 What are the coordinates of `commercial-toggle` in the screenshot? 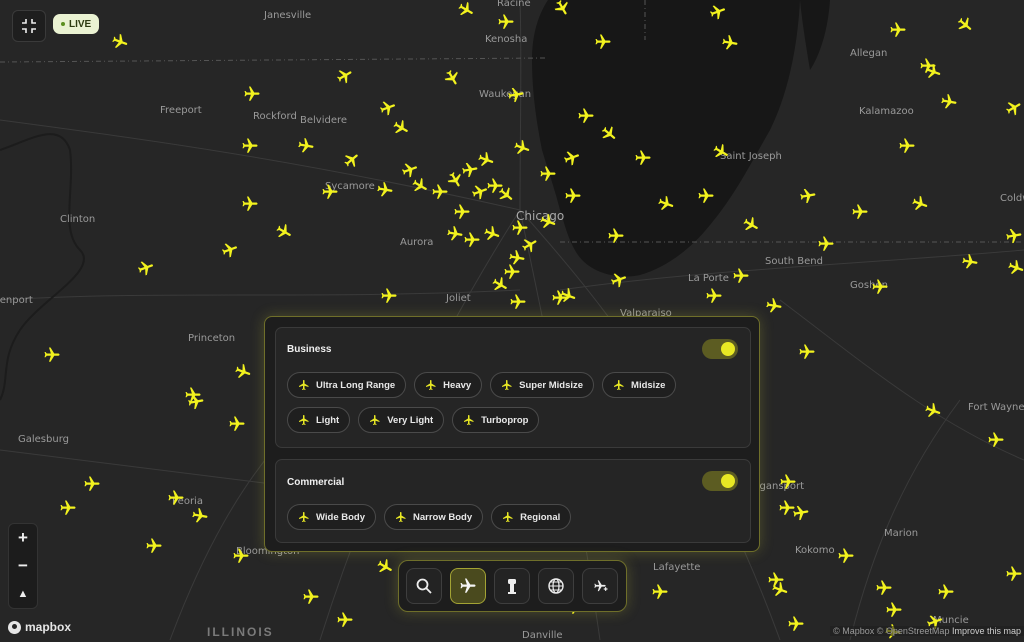 It's located at (720, 481).